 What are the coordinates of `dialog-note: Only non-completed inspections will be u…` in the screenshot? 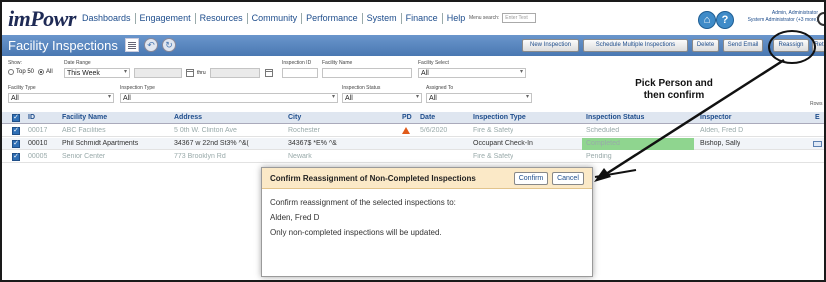 It's located at (356, 232).